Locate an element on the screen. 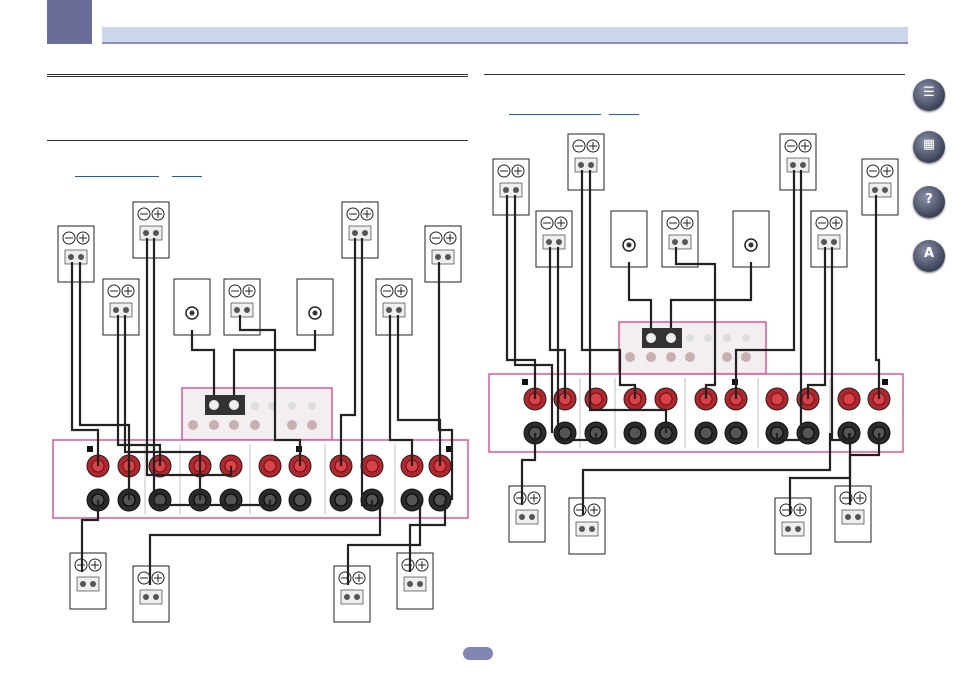 The height and width of the screenshot is (674, 954). speaker-front-height-right is located at coordinates (360, 230).